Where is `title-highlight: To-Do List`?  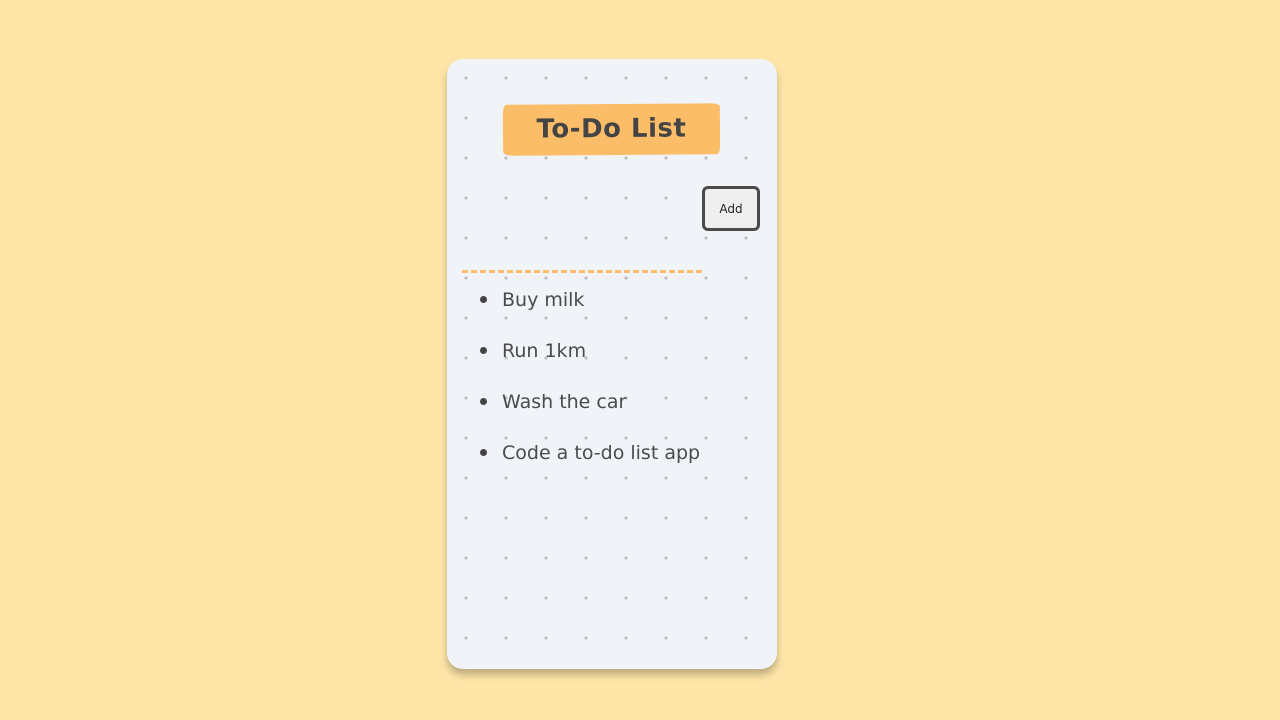 title-highlight: To-Do List is located at coordinates (611, 129).